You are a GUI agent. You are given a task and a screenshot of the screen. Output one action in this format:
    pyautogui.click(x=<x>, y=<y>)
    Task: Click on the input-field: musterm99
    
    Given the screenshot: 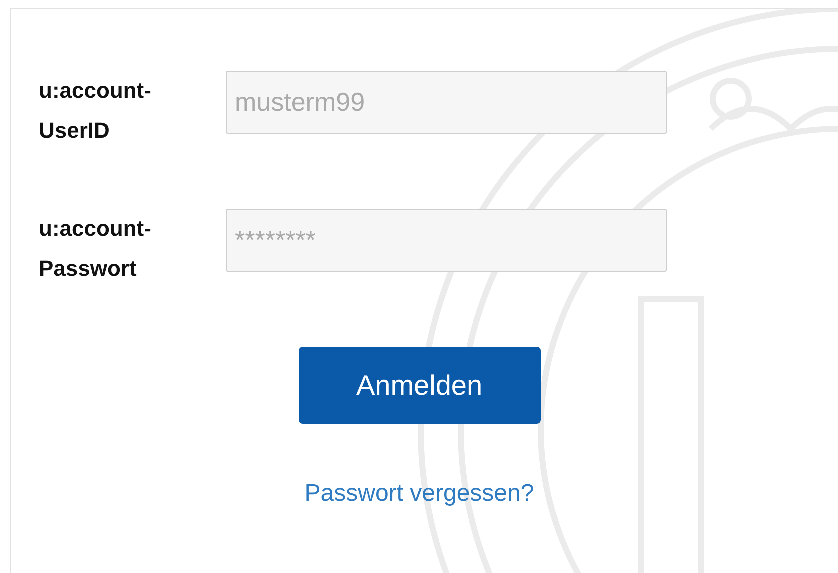 What is the action you would take?
    pyautogui.click(x=446, y=102)
    